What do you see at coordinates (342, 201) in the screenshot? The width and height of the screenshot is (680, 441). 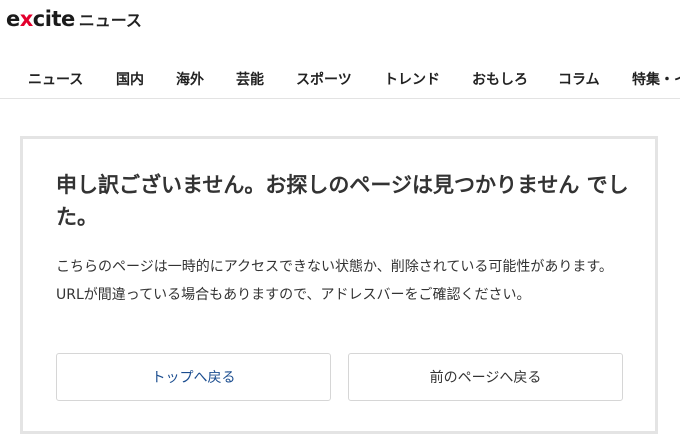 I see `error-title: 申し訳ございません。お探しのページは見つかりません でした。` at bounding box center [342, 201].